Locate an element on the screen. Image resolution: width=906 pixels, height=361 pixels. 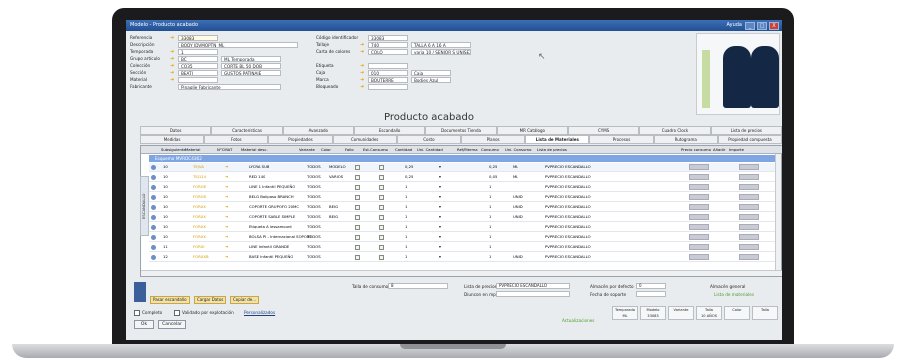
article-group-input: BC is located at coordinates (198, 58).